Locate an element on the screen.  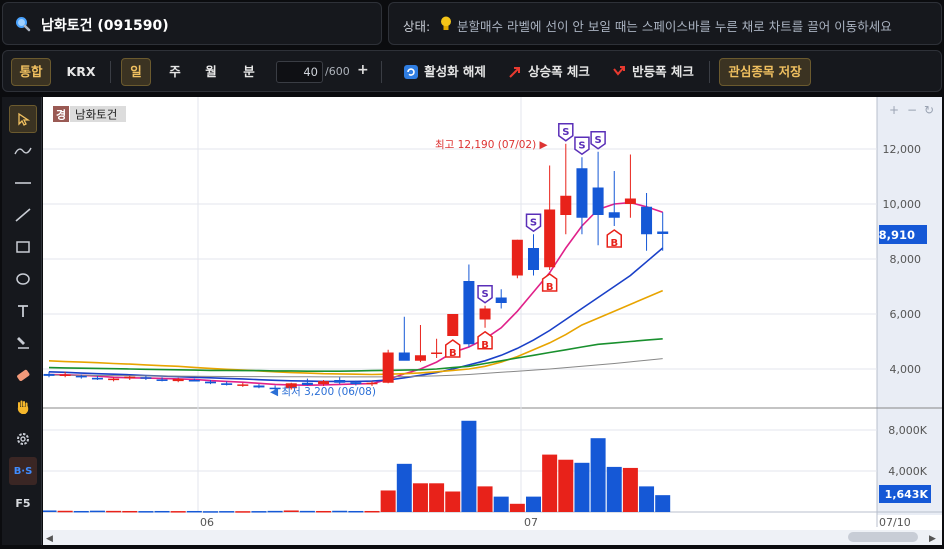
rebound-check-label: 반등폭 체크 is located at coordinates (663, 71).